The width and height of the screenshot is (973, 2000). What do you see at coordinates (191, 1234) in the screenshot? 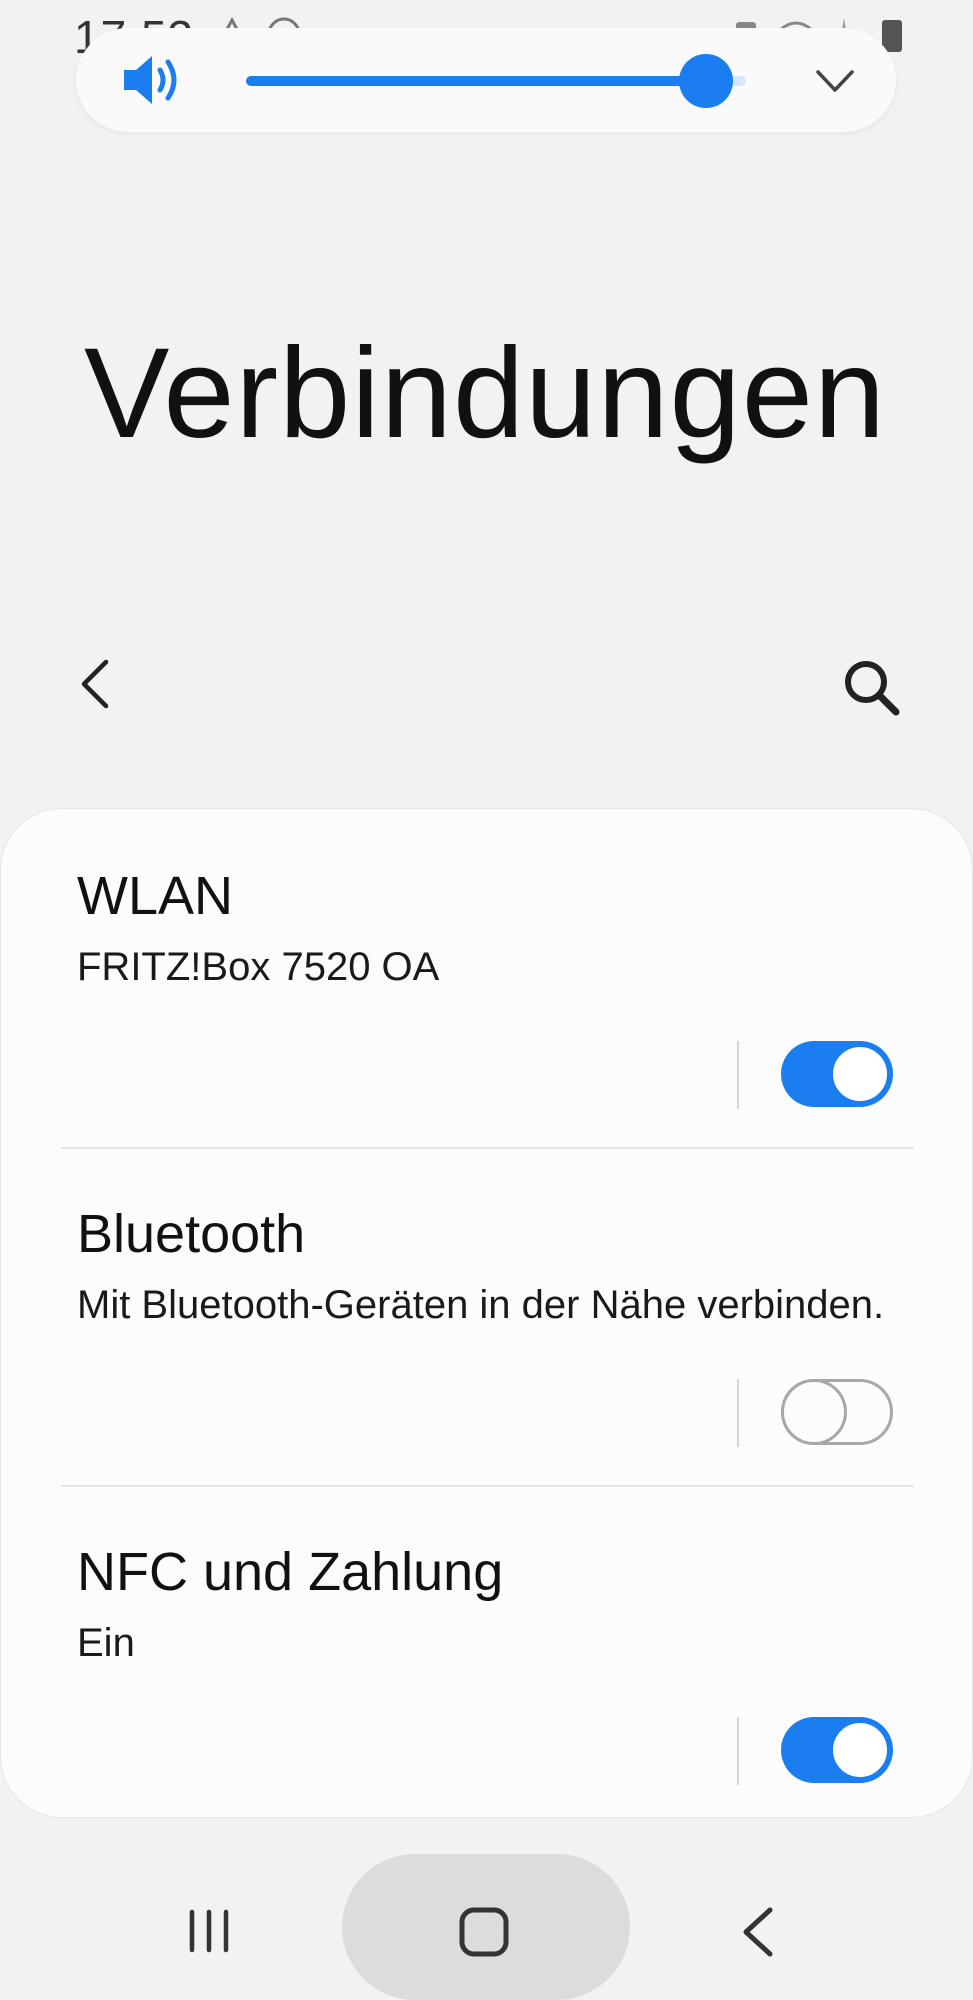
I see `setting-title: Bluetooth` at bounding box center [191, 1234].